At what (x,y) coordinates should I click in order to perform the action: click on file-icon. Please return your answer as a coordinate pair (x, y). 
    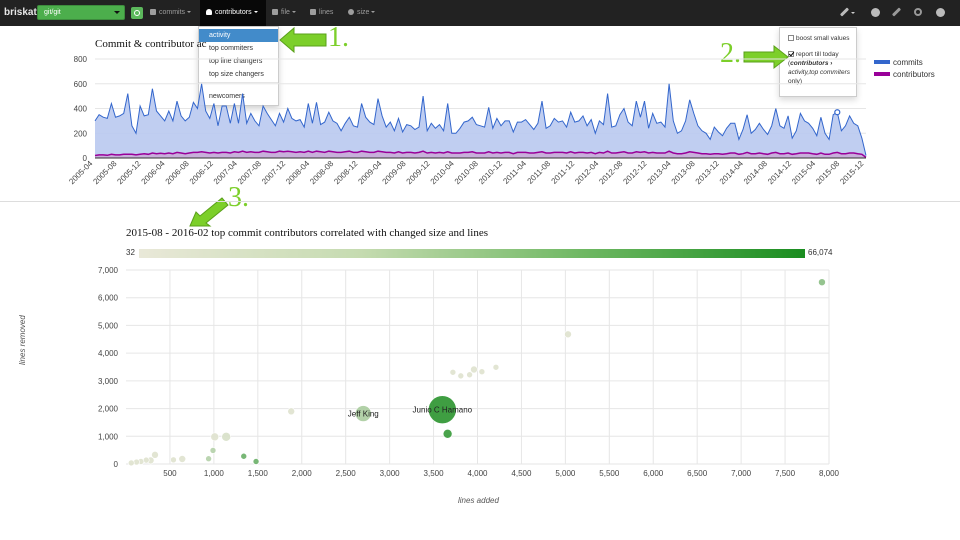
    Looking at the image, I should click on (275, 12).